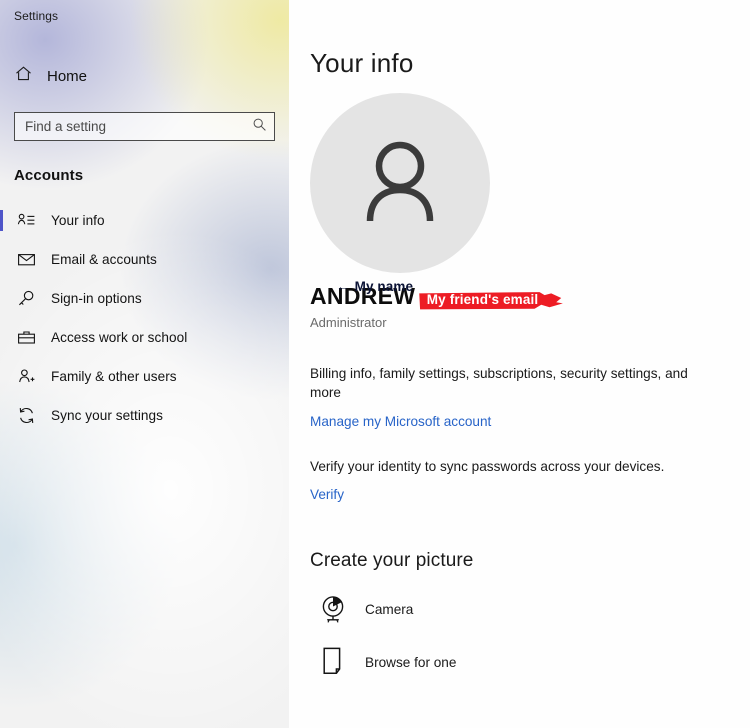 The width and height of the screenshot is (750, 728). What do you see at coordinates (26, 337) in the screenshot?
I see `briefcase-icon` at bounding box center [26, 337].